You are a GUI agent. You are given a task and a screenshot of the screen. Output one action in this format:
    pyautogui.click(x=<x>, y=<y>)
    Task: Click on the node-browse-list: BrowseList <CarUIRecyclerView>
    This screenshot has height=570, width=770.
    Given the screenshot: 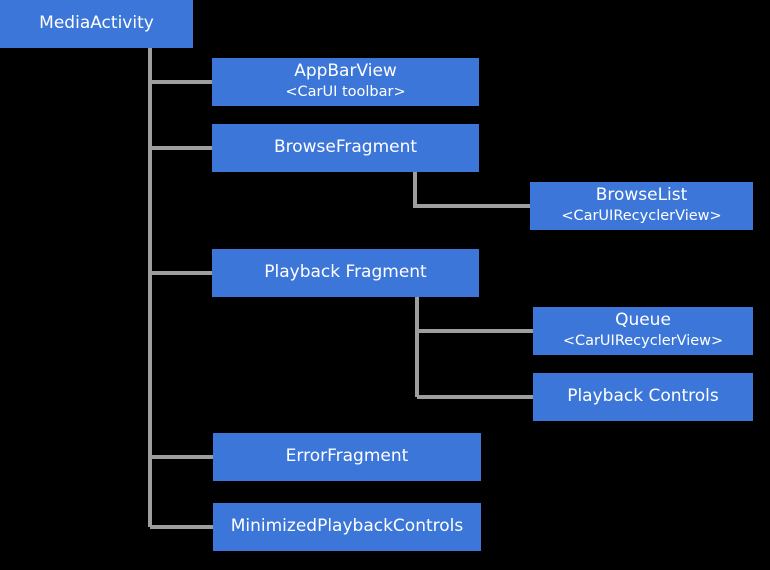 What is the action you would take?
    pyautogui.click(x=641, y=206)
    